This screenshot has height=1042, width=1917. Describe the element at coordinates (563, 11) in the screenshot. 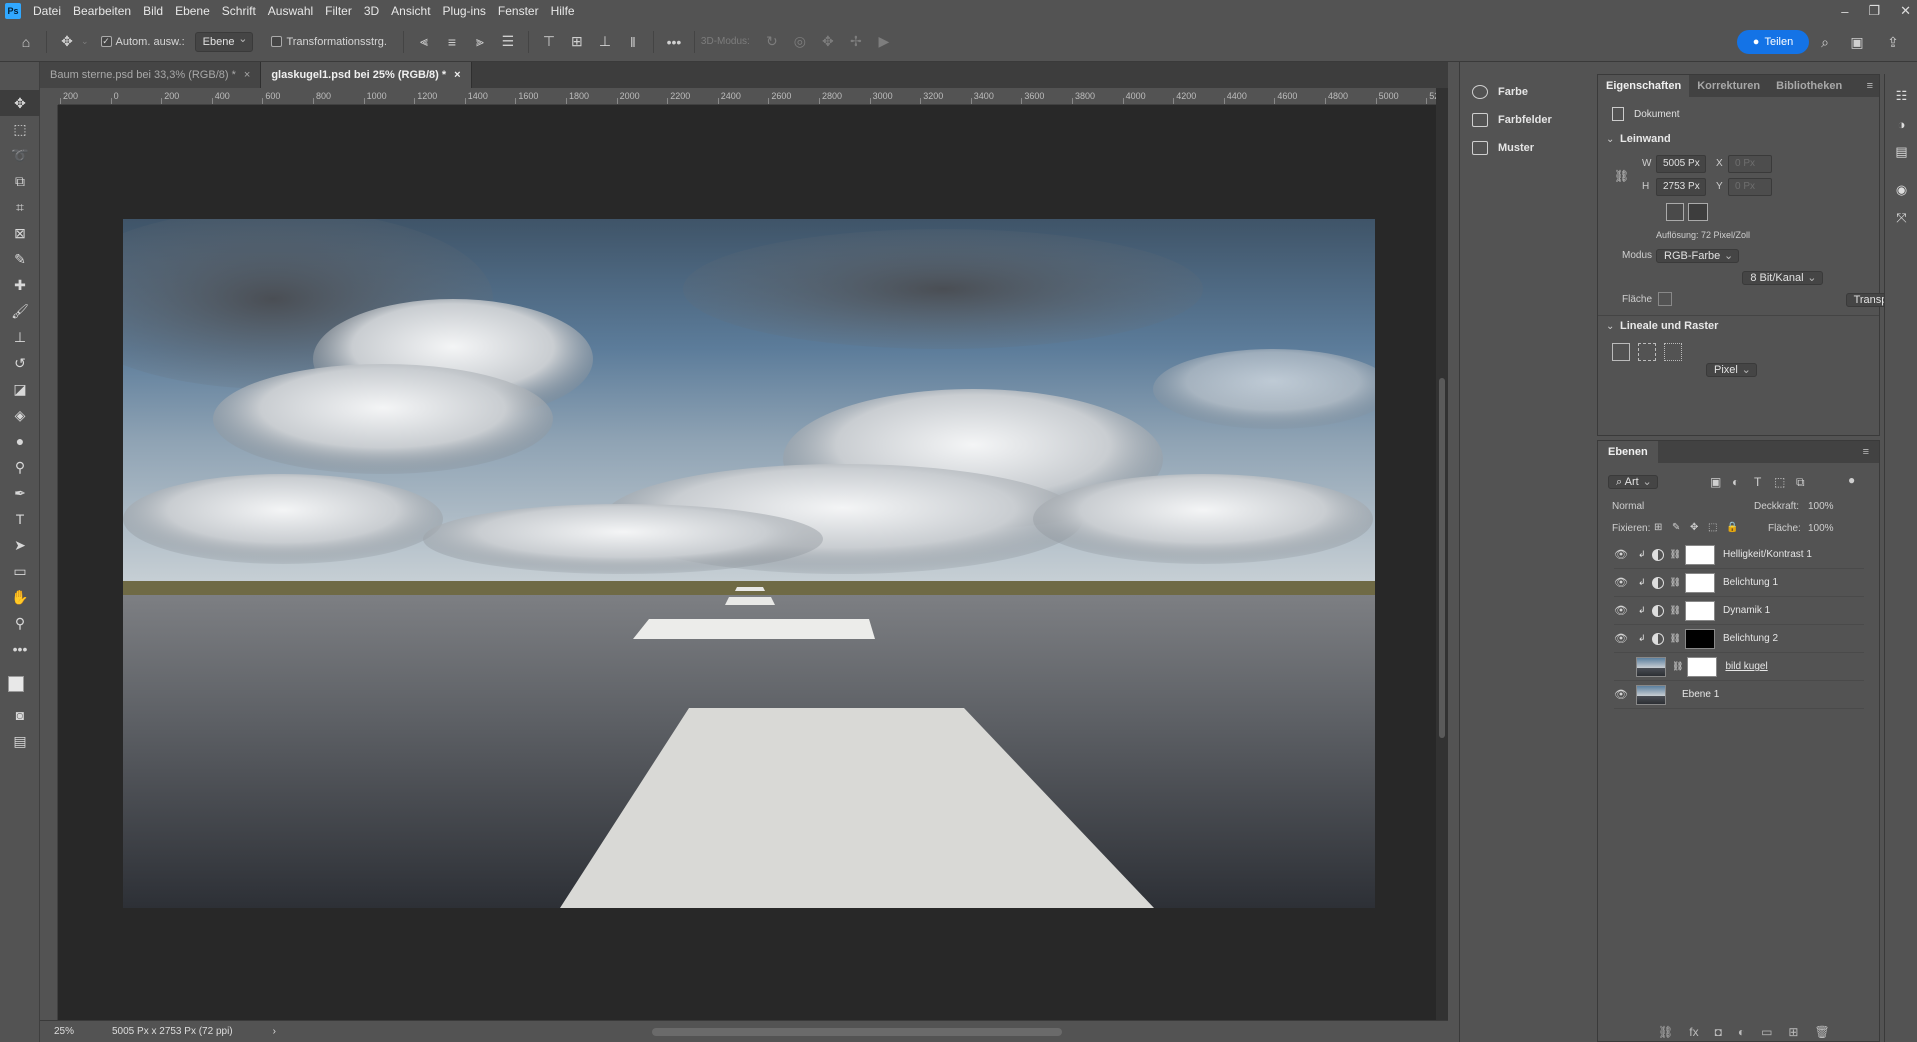

I see `menu-hilfe: Hilfe` at that location.